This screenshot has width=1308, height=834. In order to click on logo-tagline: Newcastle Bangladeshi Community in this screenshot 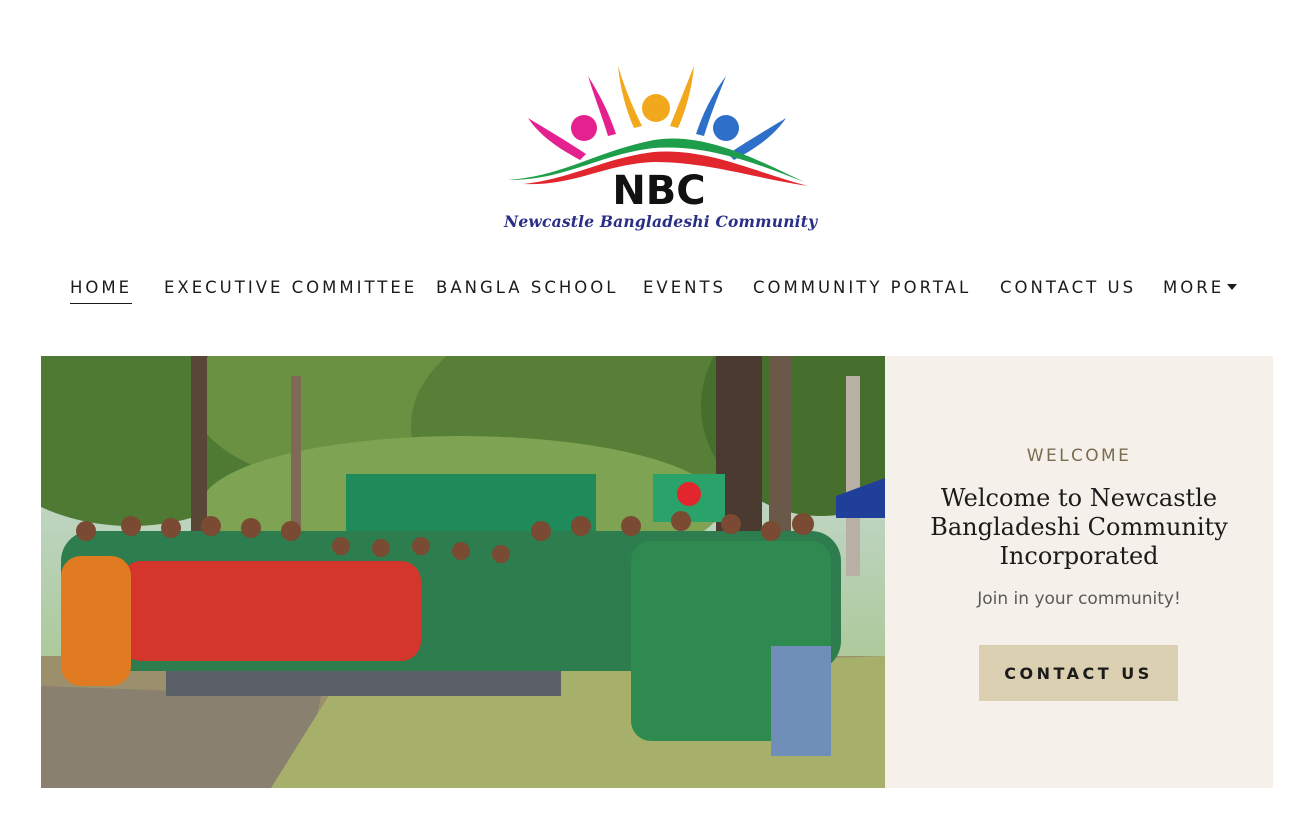, I will do `click(661, 221)`.